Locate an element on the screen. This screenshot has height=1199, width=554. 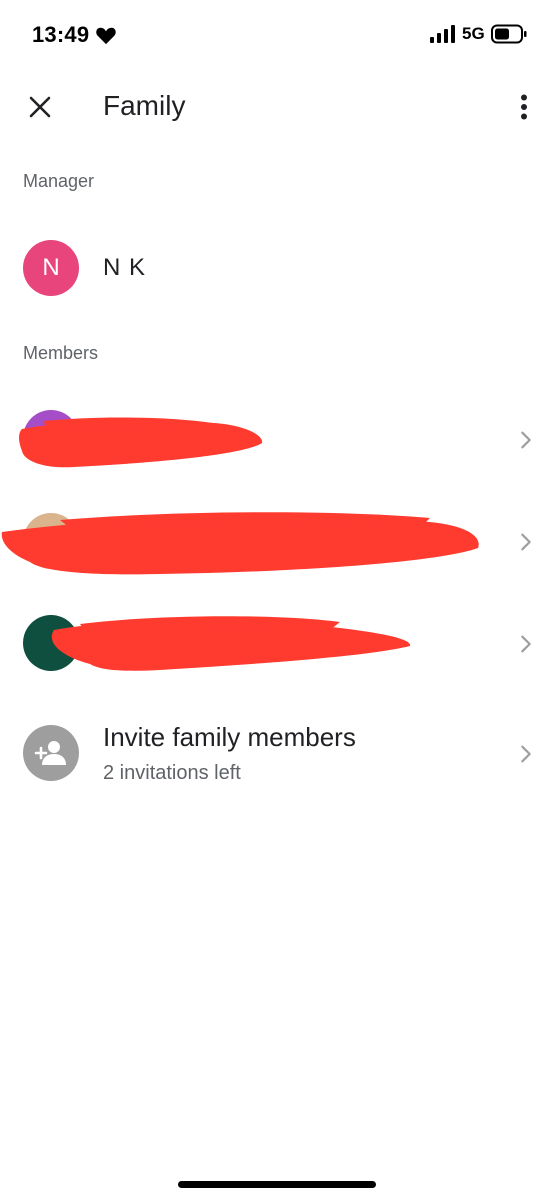
close-icon is located at coordinates (40, 107).